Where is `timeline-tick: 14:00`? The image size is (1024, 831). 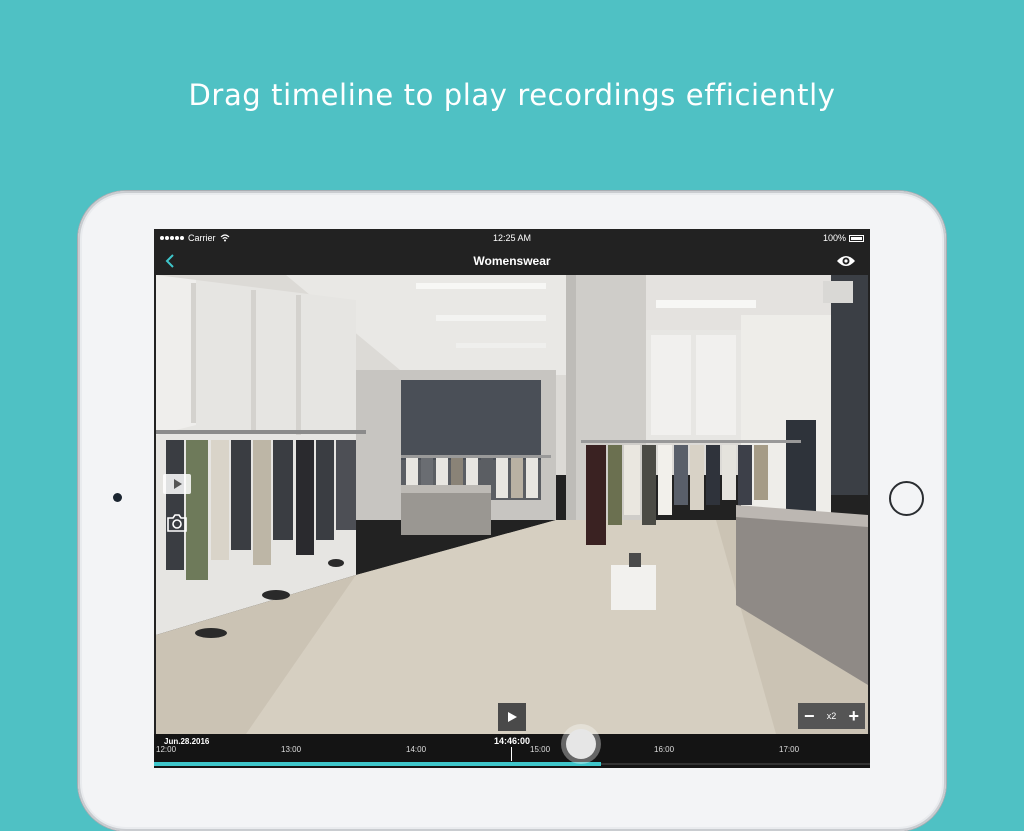
timeline-tick: 14:00 is located at coordinates (416, 749).